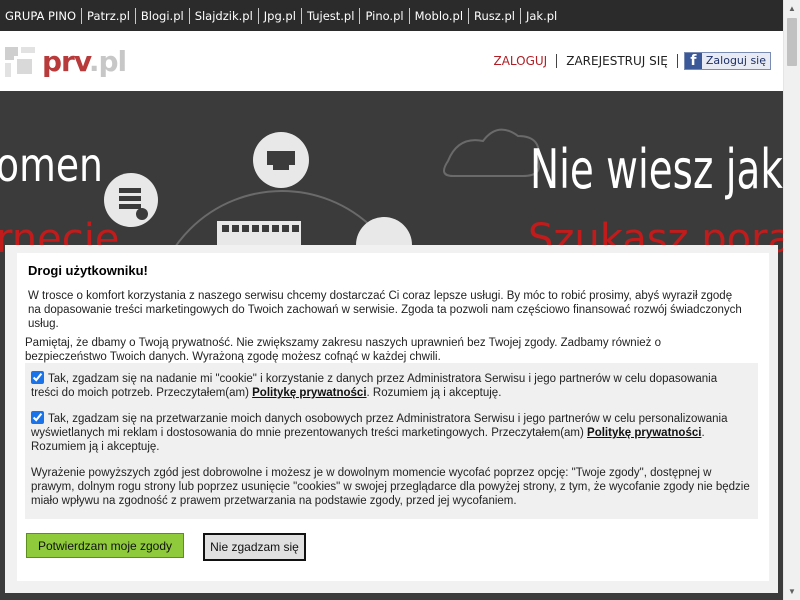 Image resolution: width=800 pixels, height=600 pixels. Describe the element at coordinates (51, 165) in the screenshot. I see `hero-left-headline: omen` at that location.